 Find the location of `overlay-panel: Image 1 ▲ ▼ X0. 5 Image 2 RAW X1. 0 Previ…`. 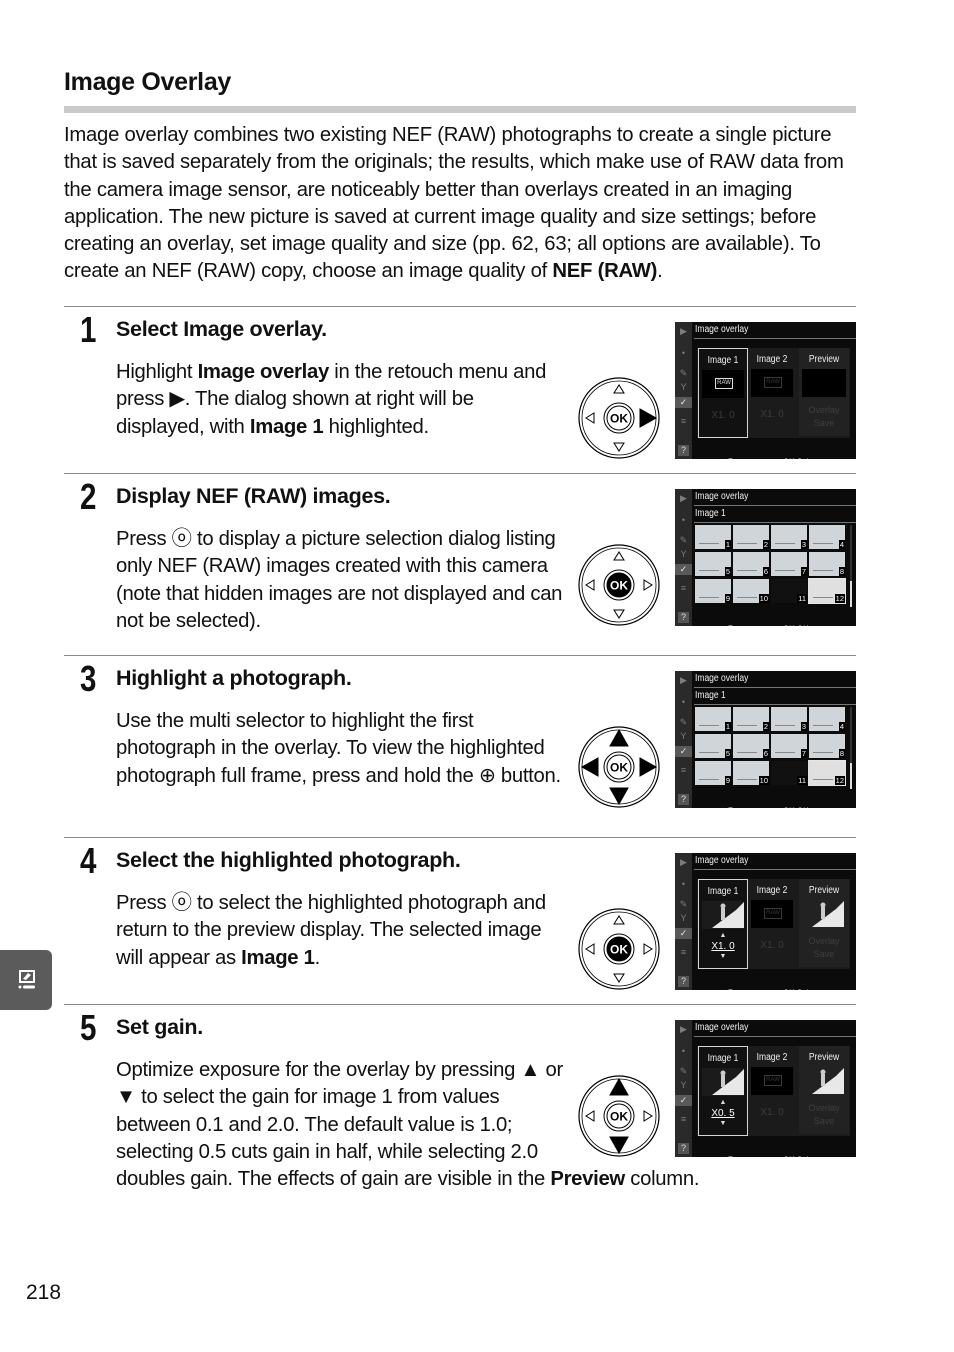

overlay-panel: Image 1 ▲ ▼ X0. 5 Image 2 RAW X1. 0 Previ… is located at coordinates (773, 1091).